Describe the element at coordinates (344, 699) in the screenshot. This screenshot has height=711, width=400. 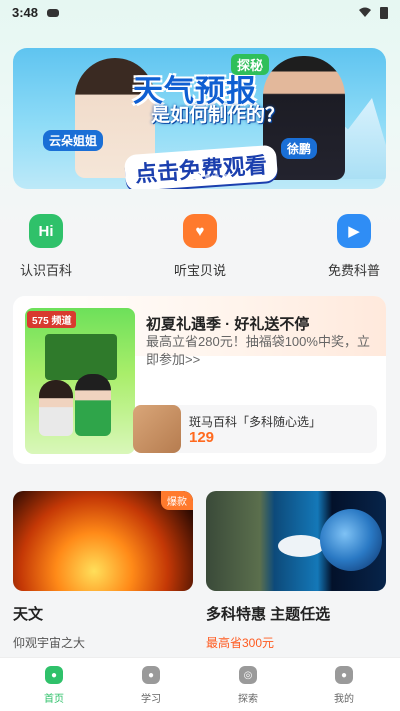
I see `tab-label: 我的` at that location.